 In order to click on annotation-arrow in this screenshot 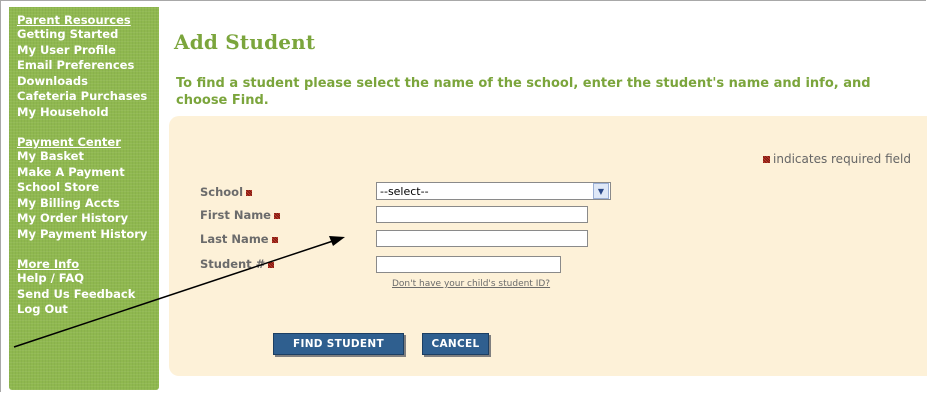, I will do `click(179, 292)`.